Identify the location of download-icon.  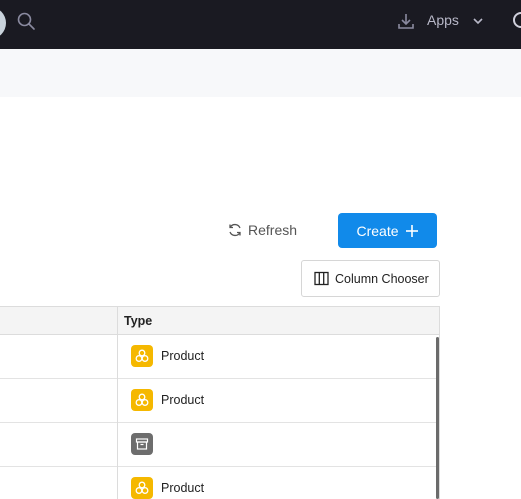
(406, 21).